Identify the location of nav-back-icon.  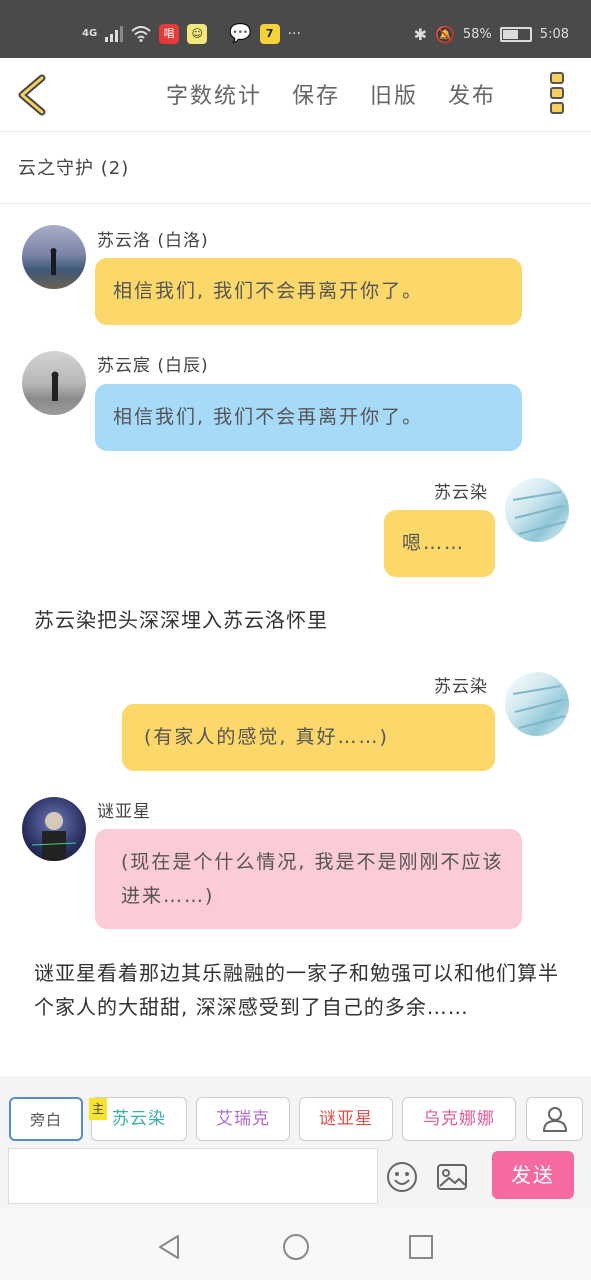
(169, 1247).